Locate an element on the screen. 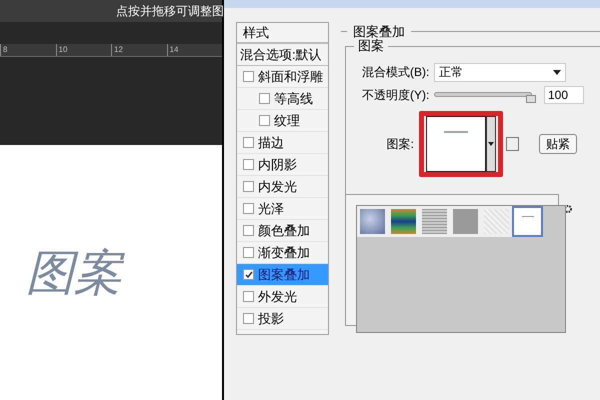 The height and width of the screenshot is (400, 600). effect-label: 等高线 is located at coordinates (293, 99).